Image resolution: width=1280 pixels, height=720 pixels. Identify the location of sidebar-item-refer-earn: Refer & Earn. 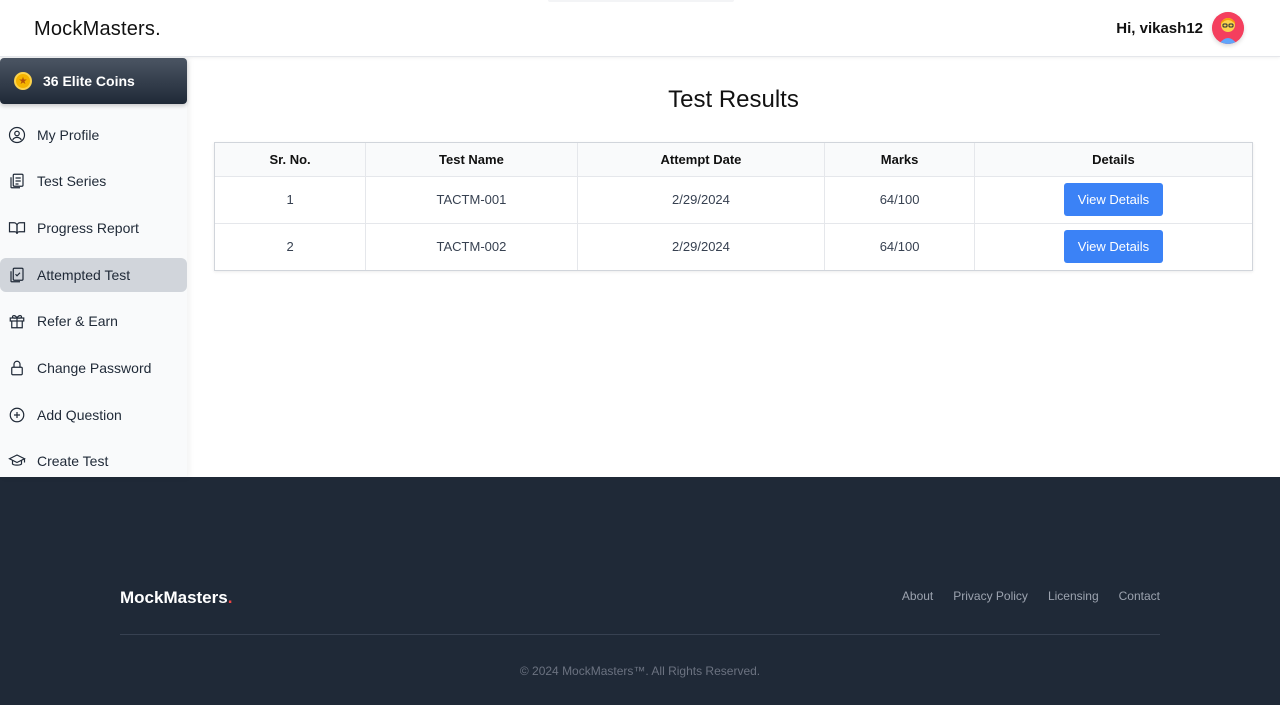
(93, 321).